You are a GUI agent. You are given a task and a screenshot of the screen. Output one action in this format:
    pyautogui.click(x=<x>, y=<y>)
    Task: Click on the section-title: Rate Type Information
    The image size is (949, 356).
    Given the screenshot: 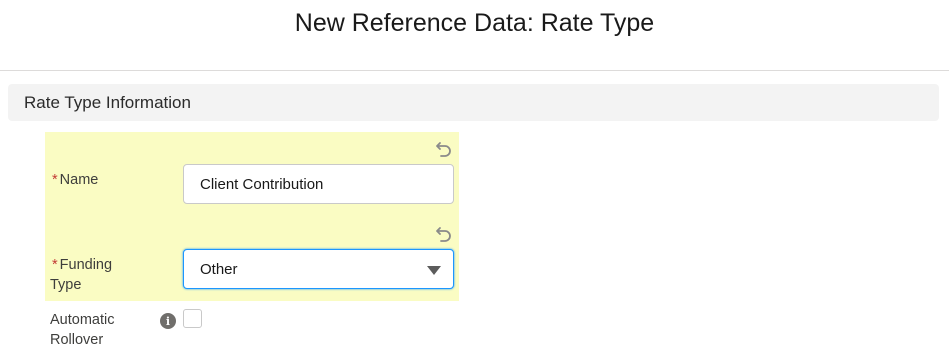 What is the action you would take?
    pyautogui.click(x=107, y=102)
    